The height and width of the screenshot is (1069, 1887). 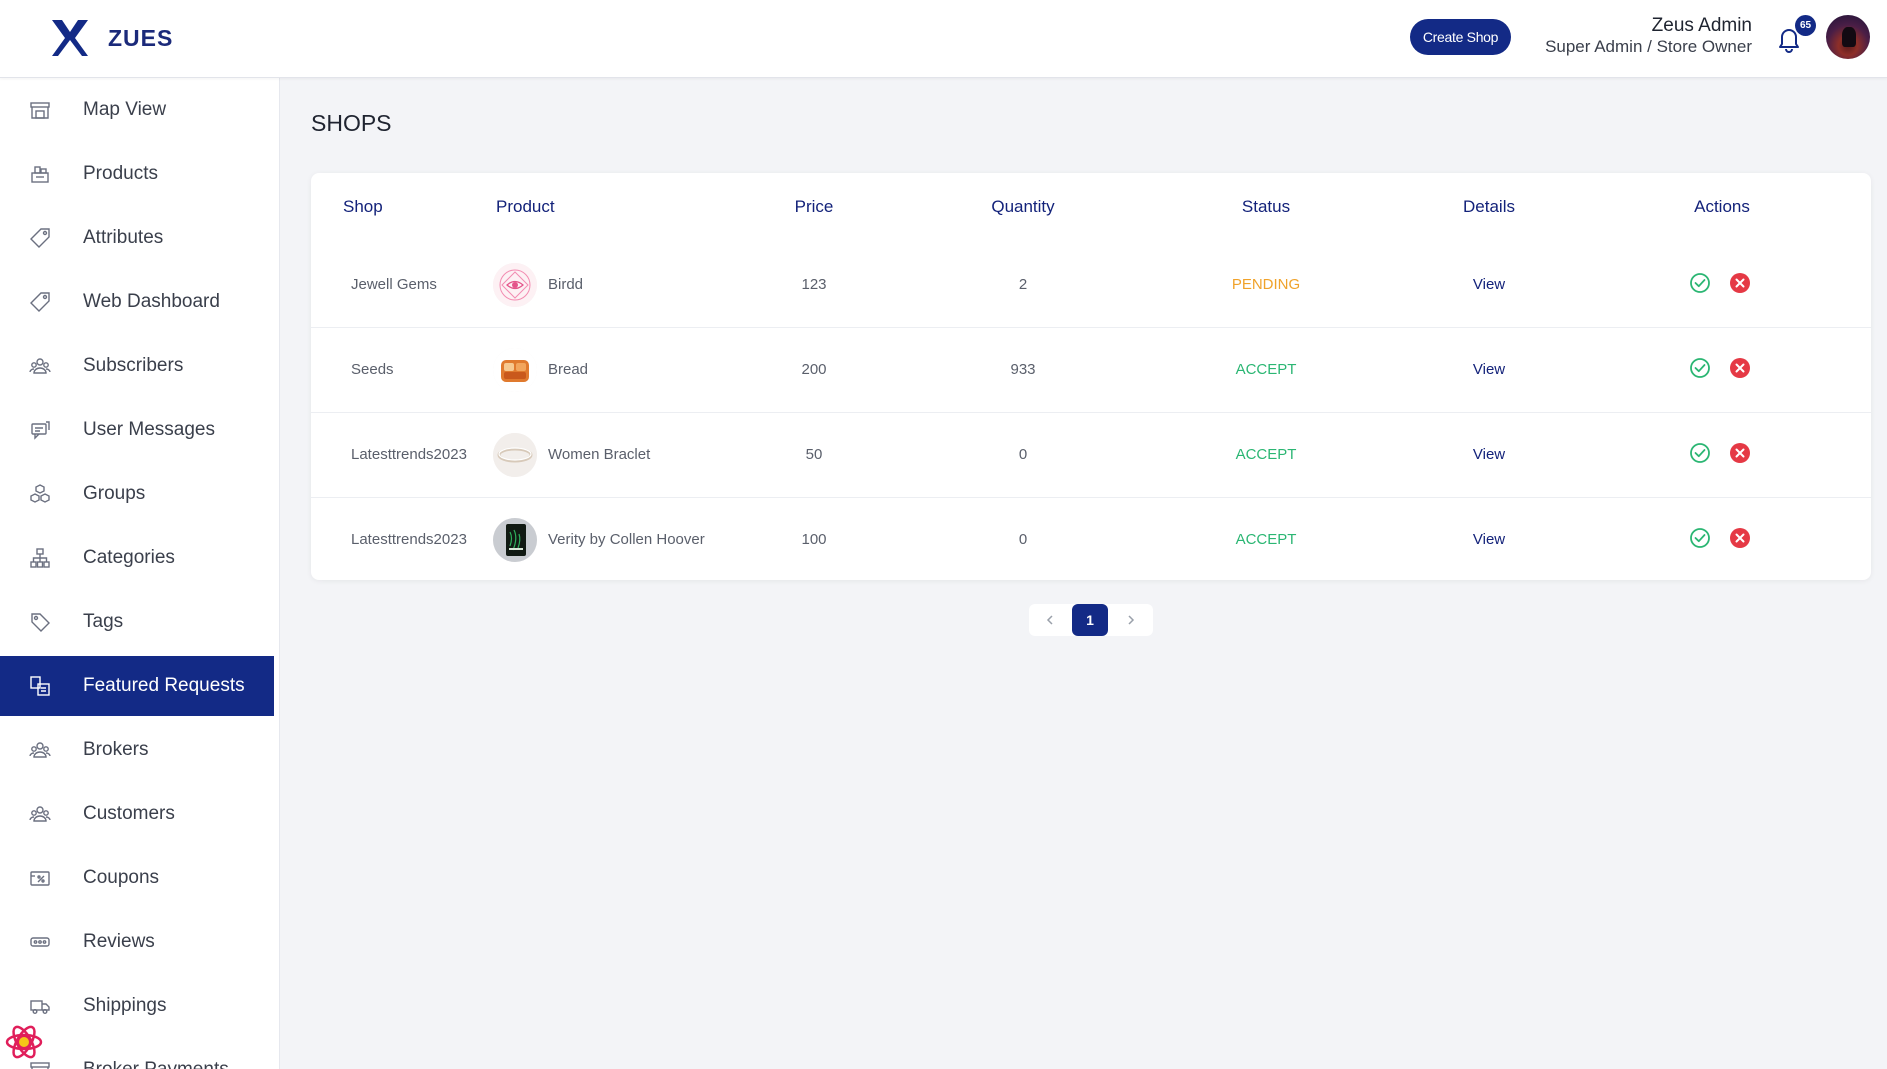 What do you see at coordinates (129, 813) in the screenshot?
I see `sidebar-item-label: Customers` at bounding box center [129, 813].